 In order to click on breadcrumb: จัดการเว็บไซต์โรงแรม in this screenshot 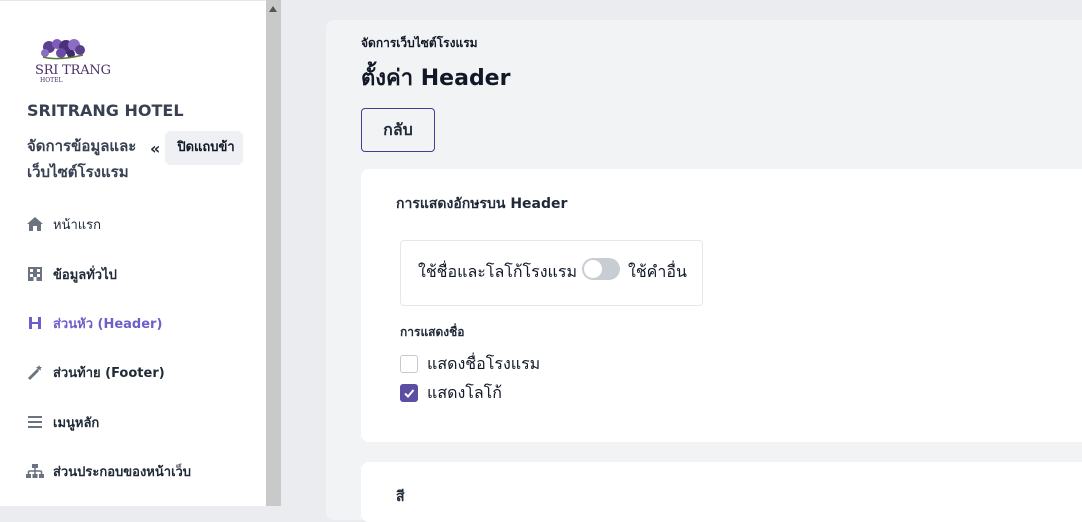, I will do `click(419, 43)`.